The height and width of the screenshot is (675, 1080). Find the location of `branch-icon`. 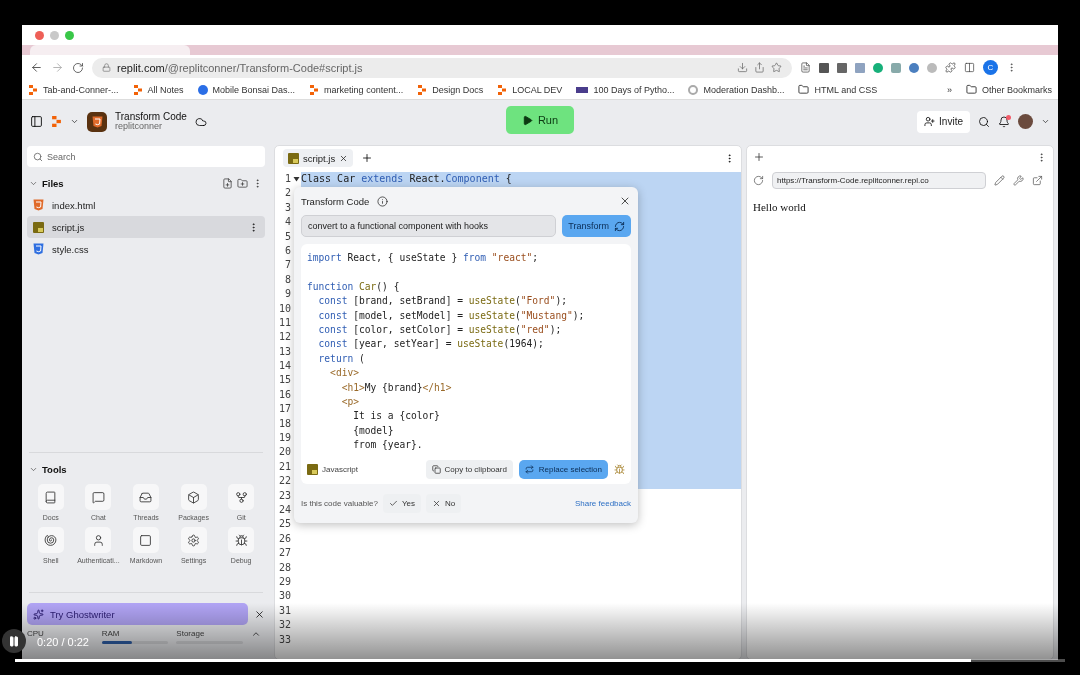

branch-icon is located at coordinates (241, 497).